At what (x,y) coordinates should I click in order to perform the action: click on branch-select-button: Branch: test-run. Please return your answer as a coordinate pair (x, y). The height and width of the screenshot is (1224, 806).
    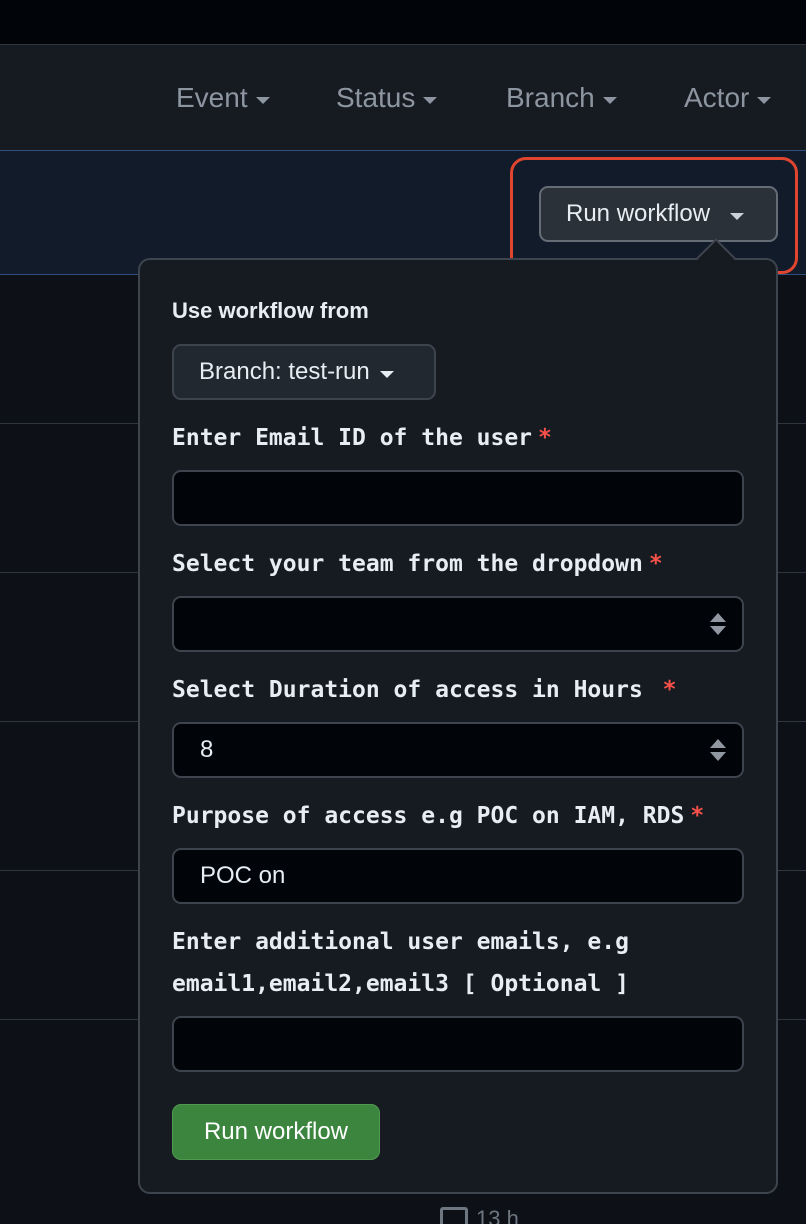
    Looking at the image, I should click on (304, 372).